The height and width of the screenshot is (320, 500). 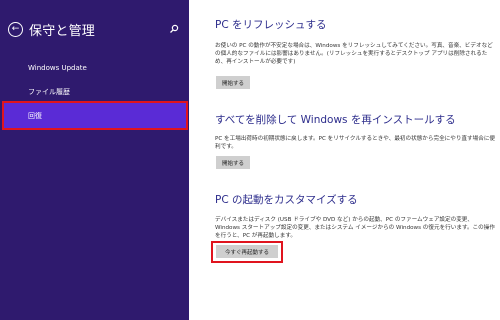 I want to click on sidebar-item-windows-update: Windows Update, so click(x=57, y=68).